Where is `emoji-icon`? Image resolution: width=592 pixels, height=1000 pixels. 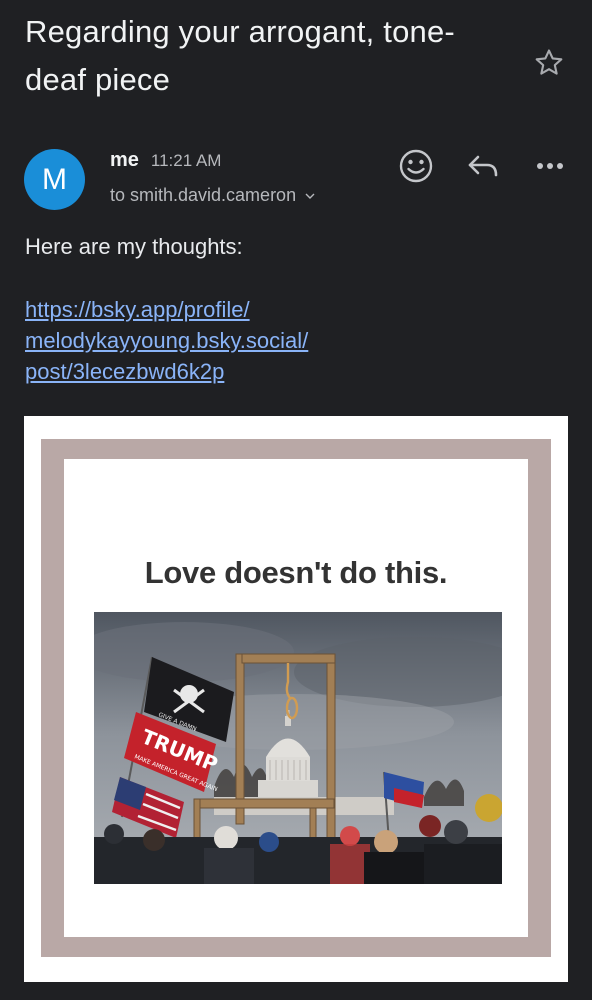
emoji-icon is located at coordinates (416, 166).